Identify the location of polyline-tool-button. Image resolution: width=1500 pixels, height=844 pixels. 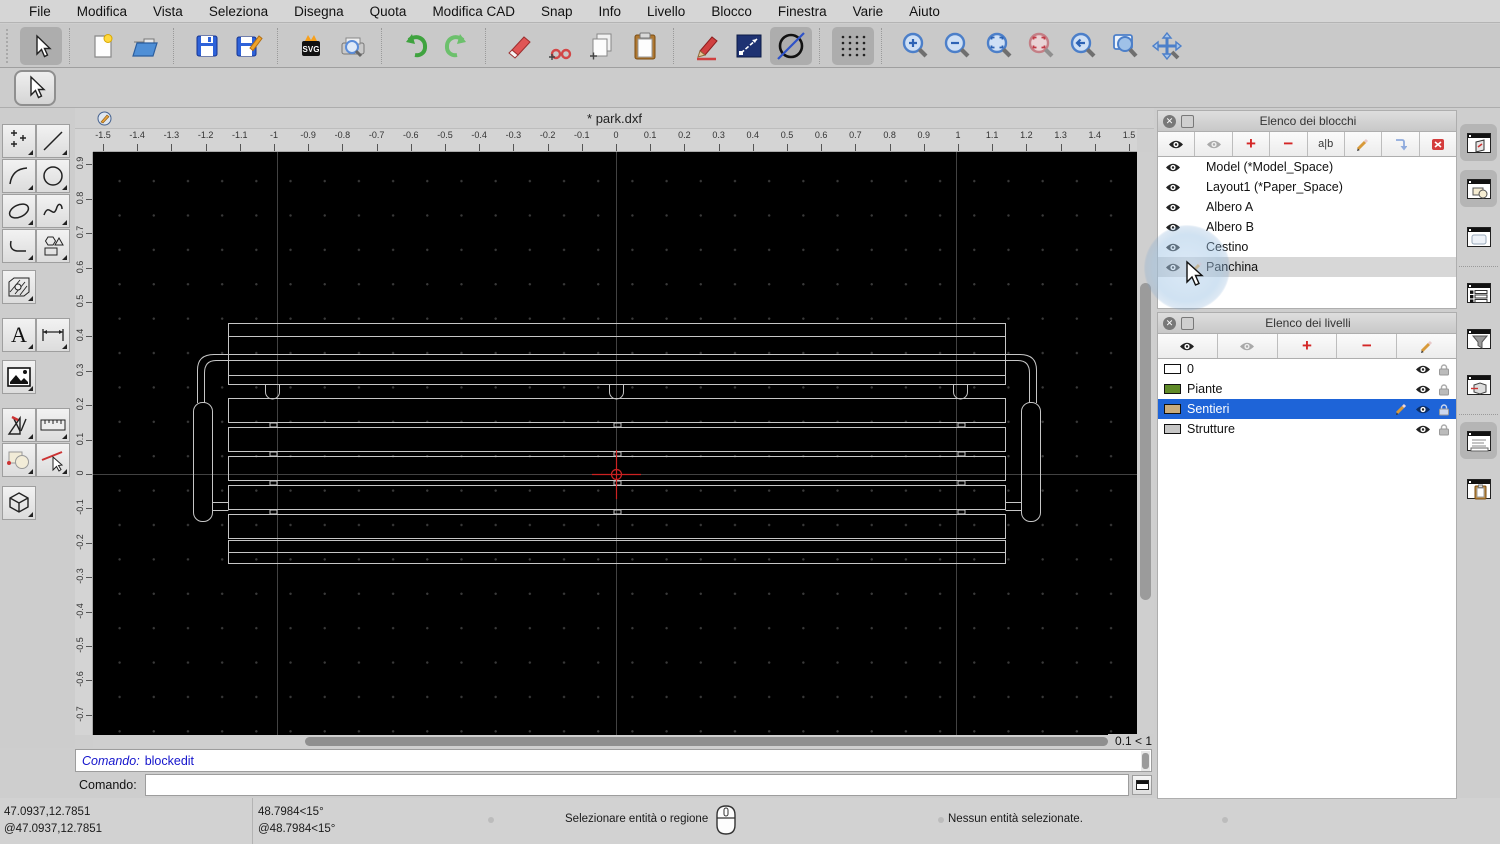
(19, 246).